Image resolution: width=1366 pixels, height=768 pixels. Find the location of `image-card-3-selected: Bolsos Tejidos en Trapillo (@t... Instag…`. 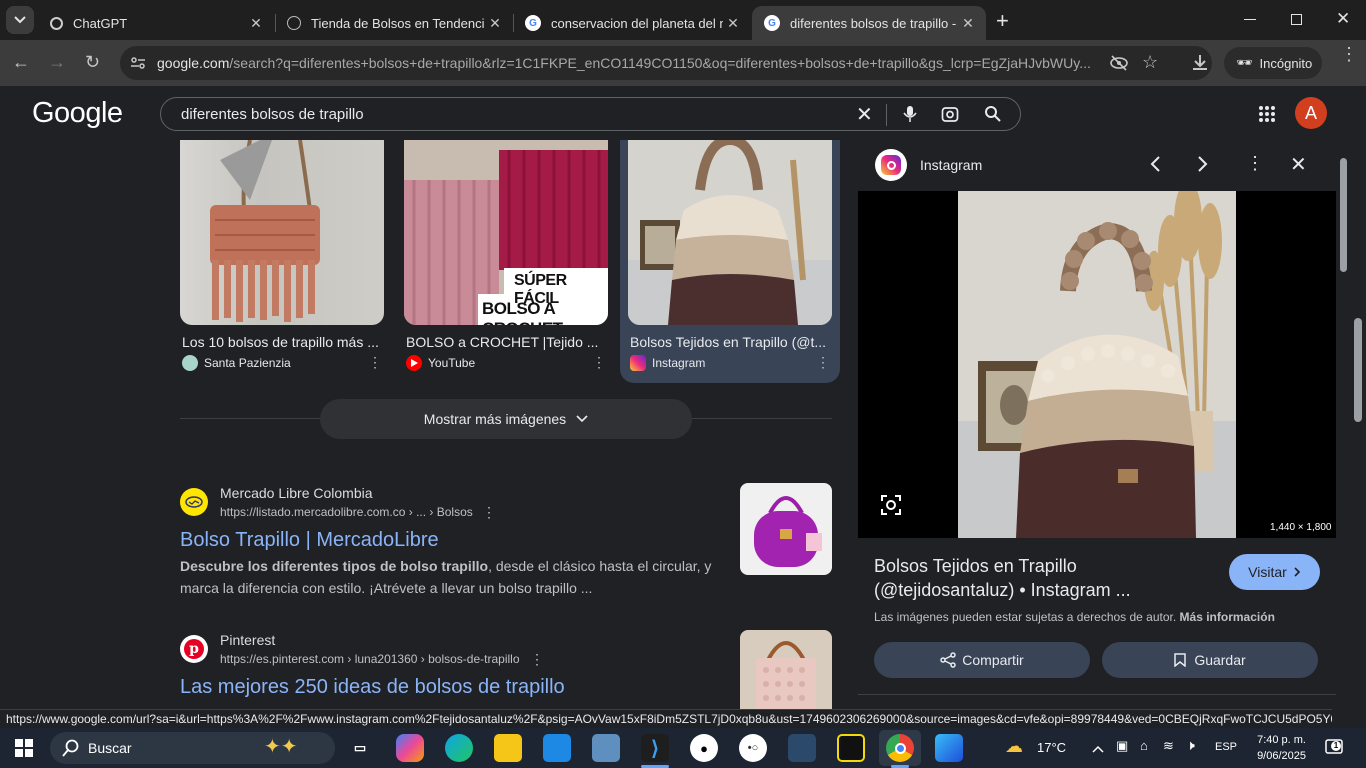

image-card-3-selected: Bolsos Tejidos en Trapillo (@t... Instag… is located at coordinates (730, 261).